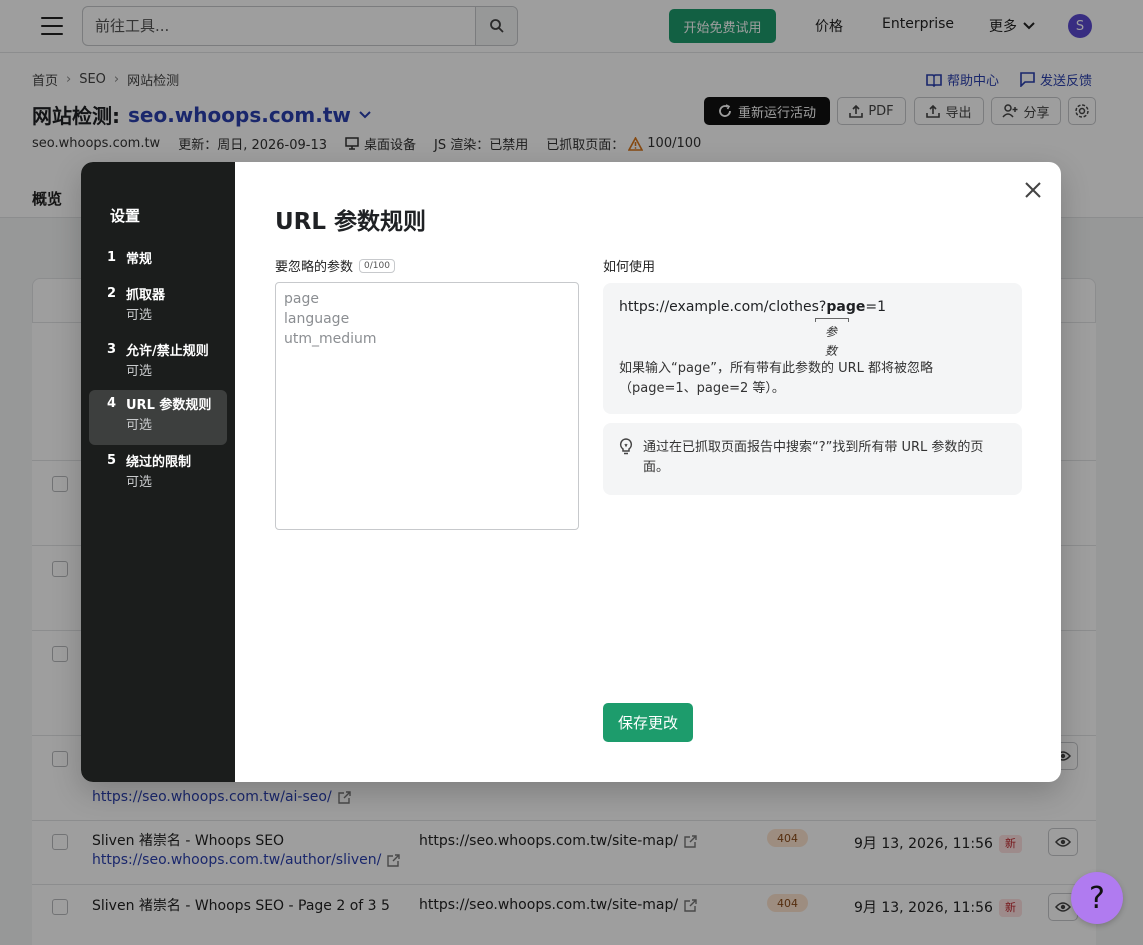  I want to click on tip-panel: 通过在已抓取页面报告中搜索“?”找到所有带 URL 参数的页面。, so click(812, 459).